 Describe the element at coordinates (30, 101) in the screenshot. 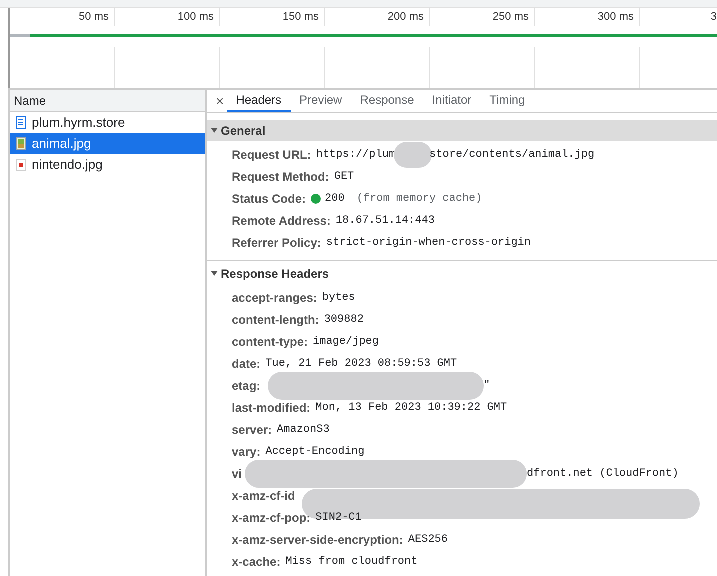

I see `column-header: Name` at that location.